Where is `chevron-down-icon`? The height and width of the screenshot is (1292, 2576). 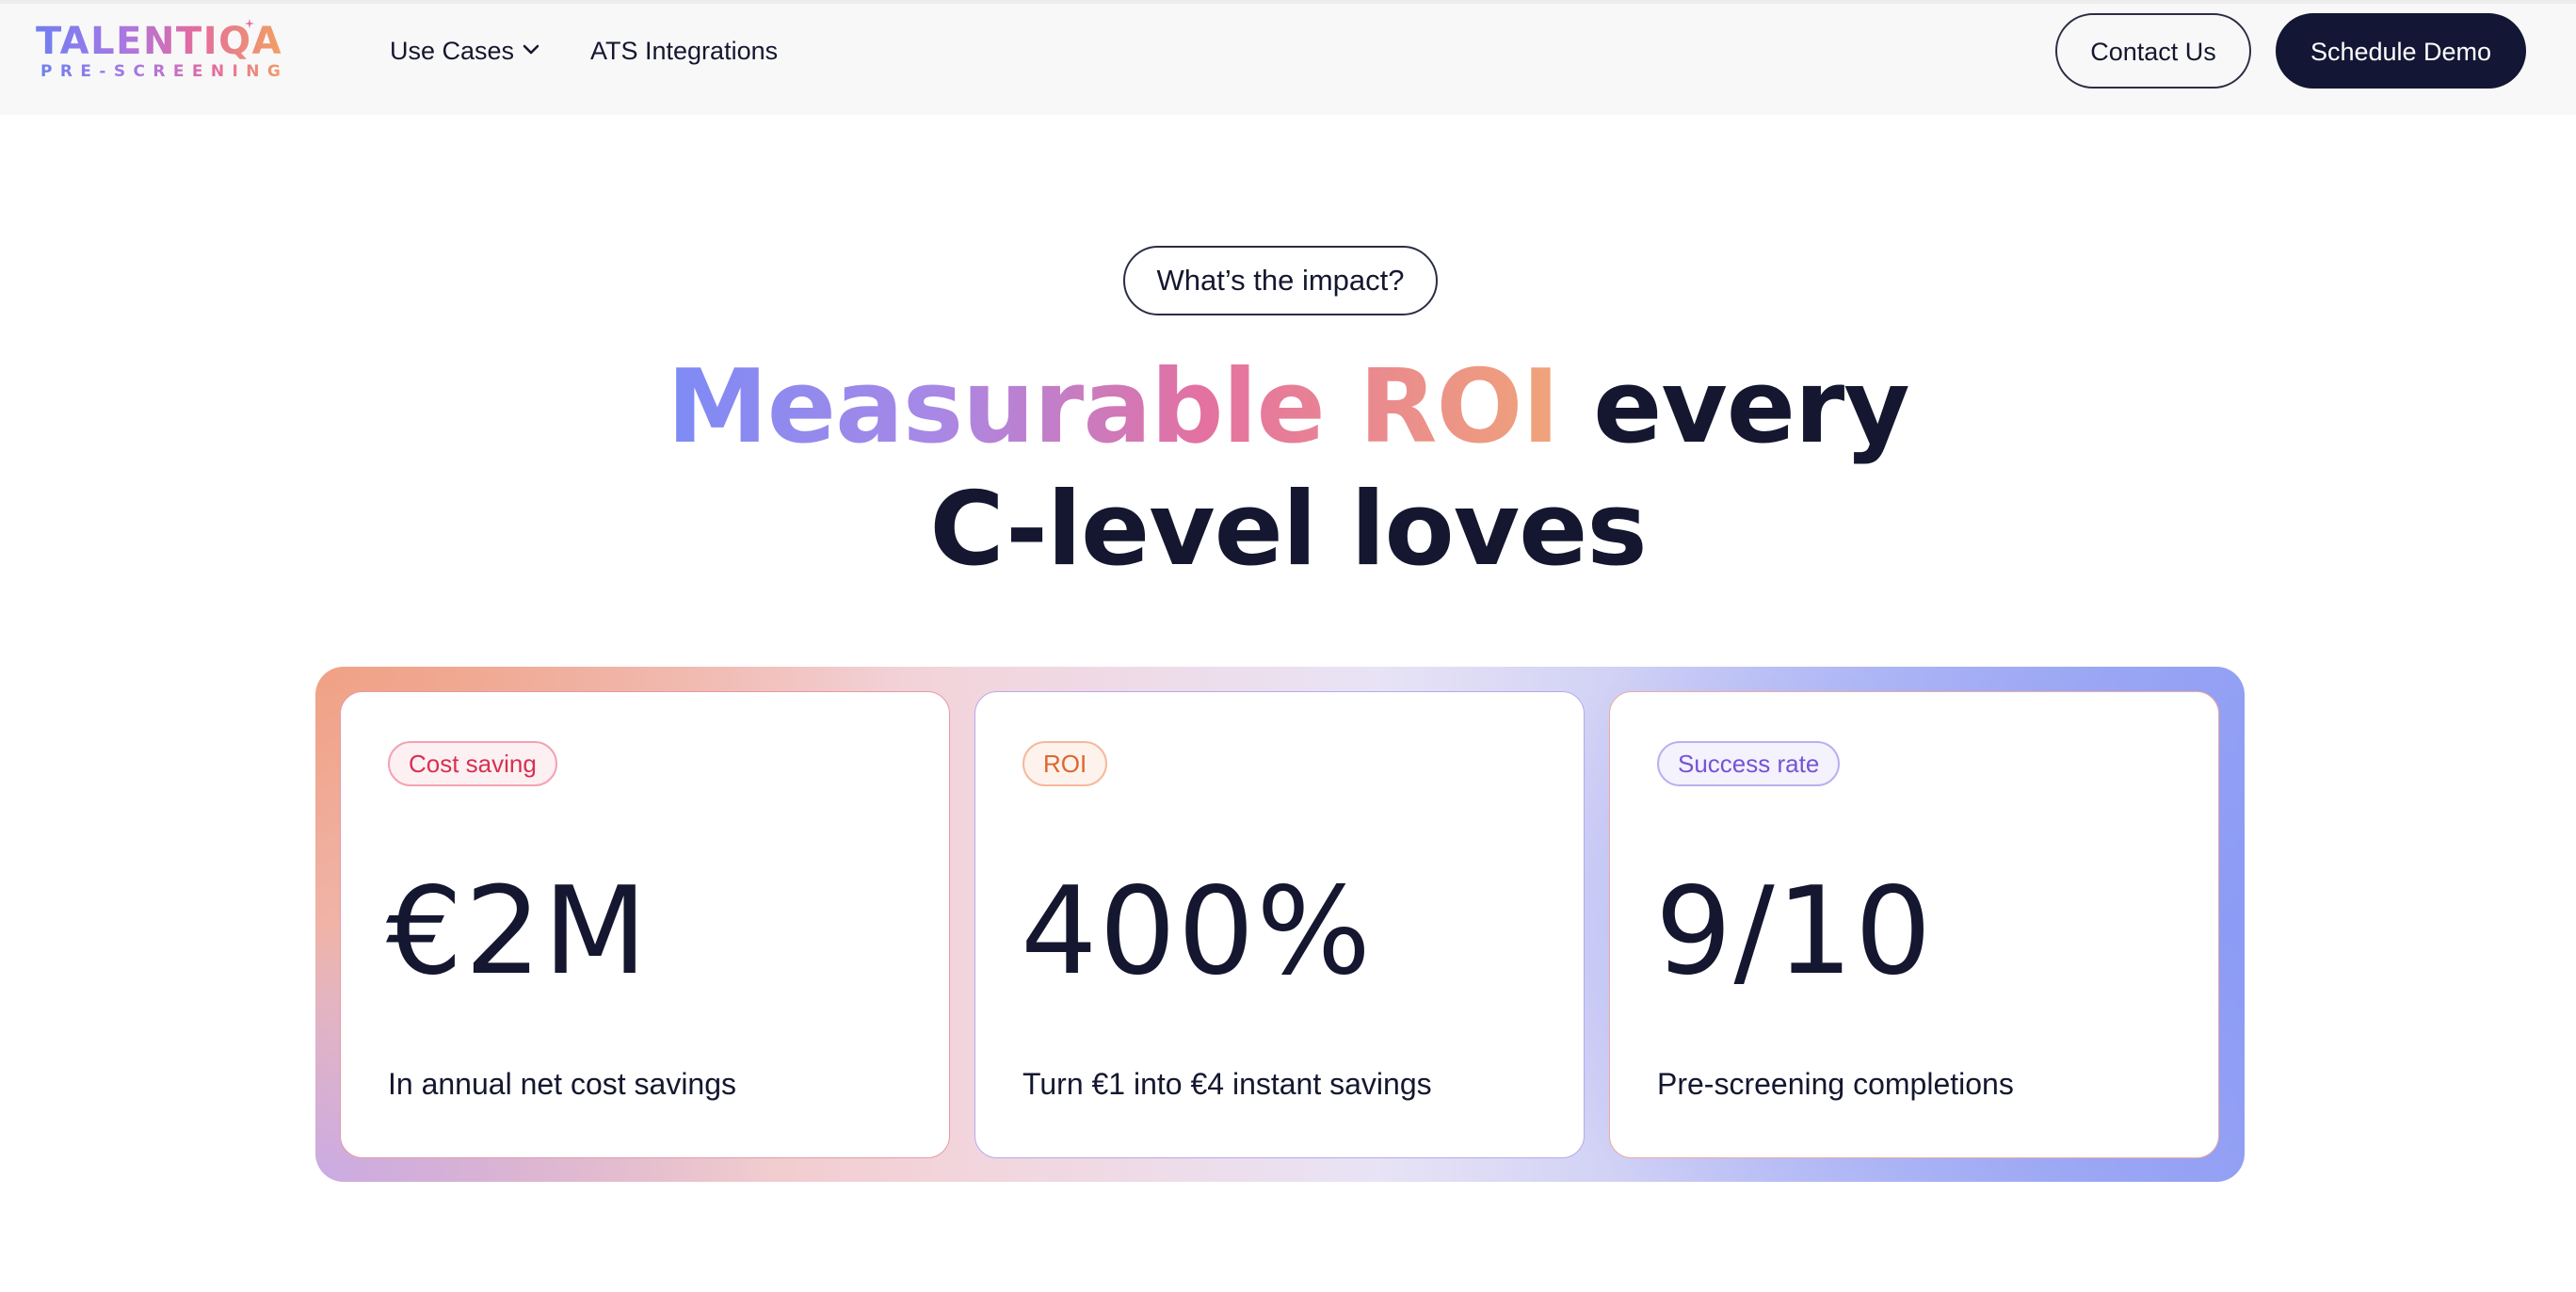 chevron-down-icon is located at coordinates (531, 50).